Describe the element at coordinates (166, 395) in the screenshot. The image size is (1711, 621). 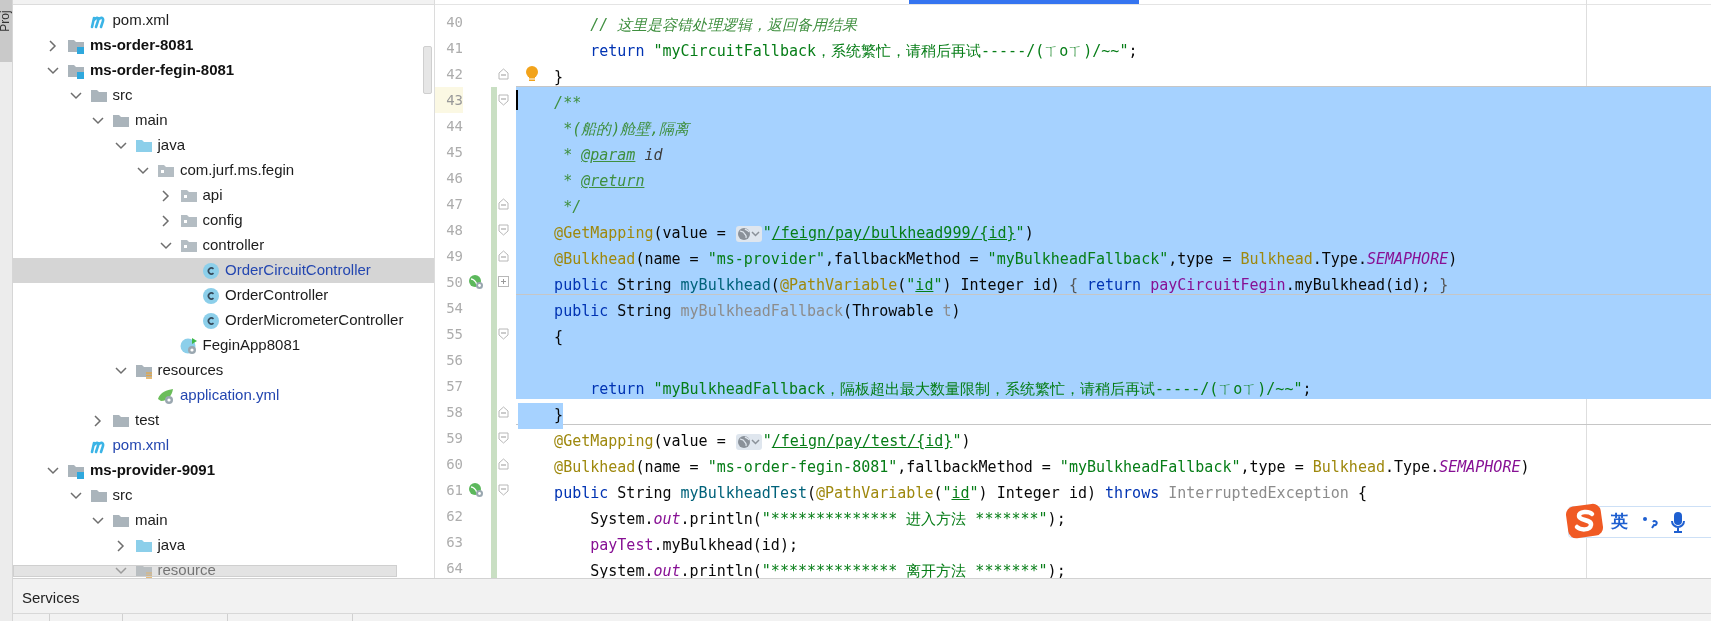
I see `leaf-icon` at that location.